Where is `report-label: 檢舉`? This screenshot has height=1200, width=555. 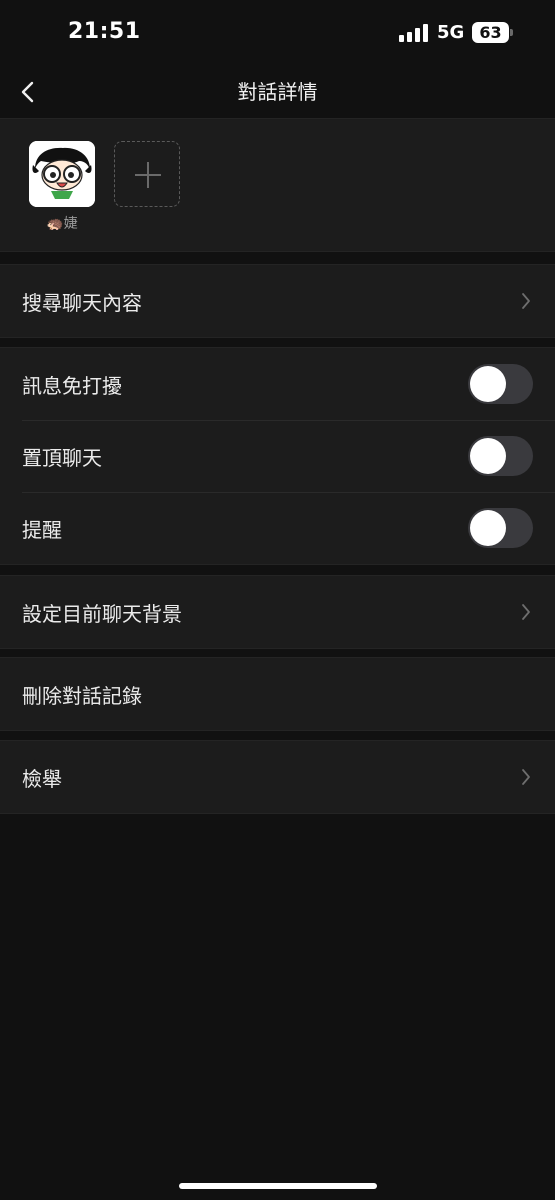 report-label: 檢舉 is located at coordinates (42, 779).